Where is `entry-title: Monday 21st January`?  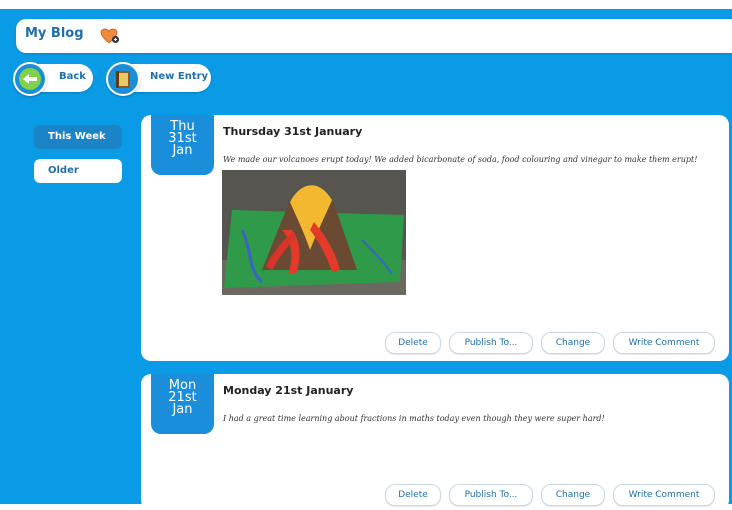 entry-title: Monday 21st January is located at coordinates (288, 390).